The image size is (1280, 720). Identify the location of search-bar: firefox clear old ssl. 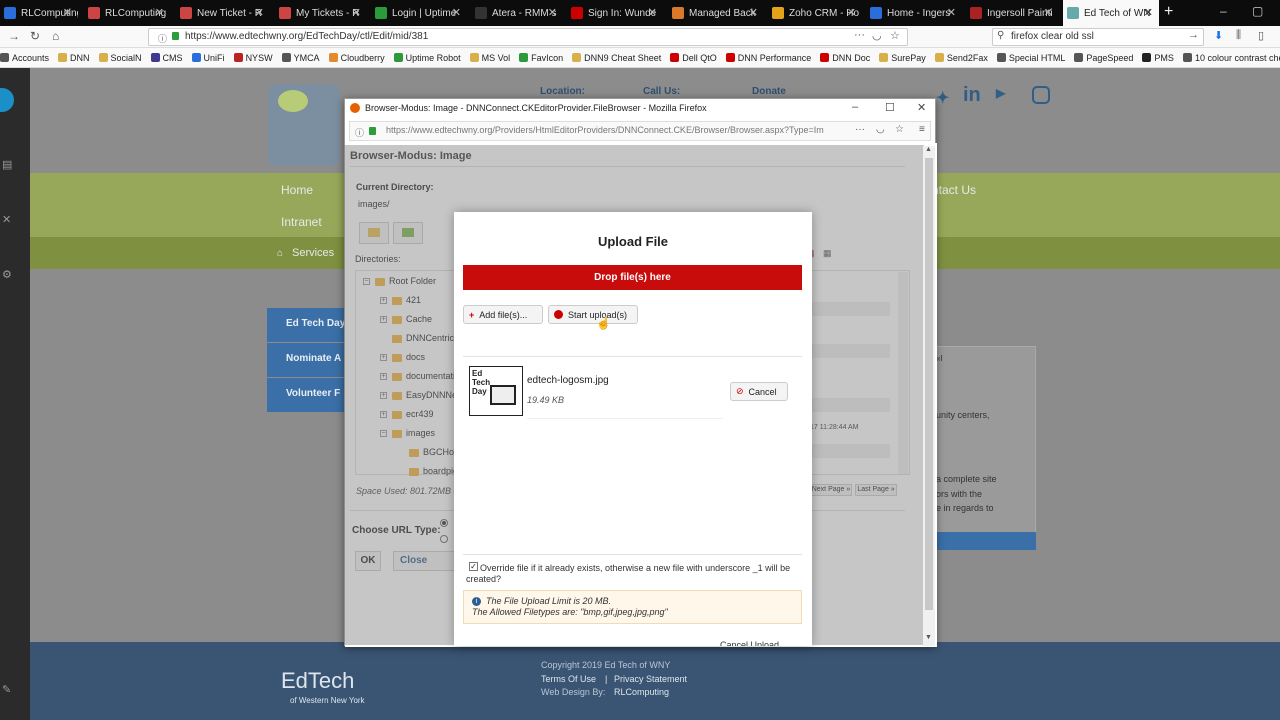
(1098, 37).